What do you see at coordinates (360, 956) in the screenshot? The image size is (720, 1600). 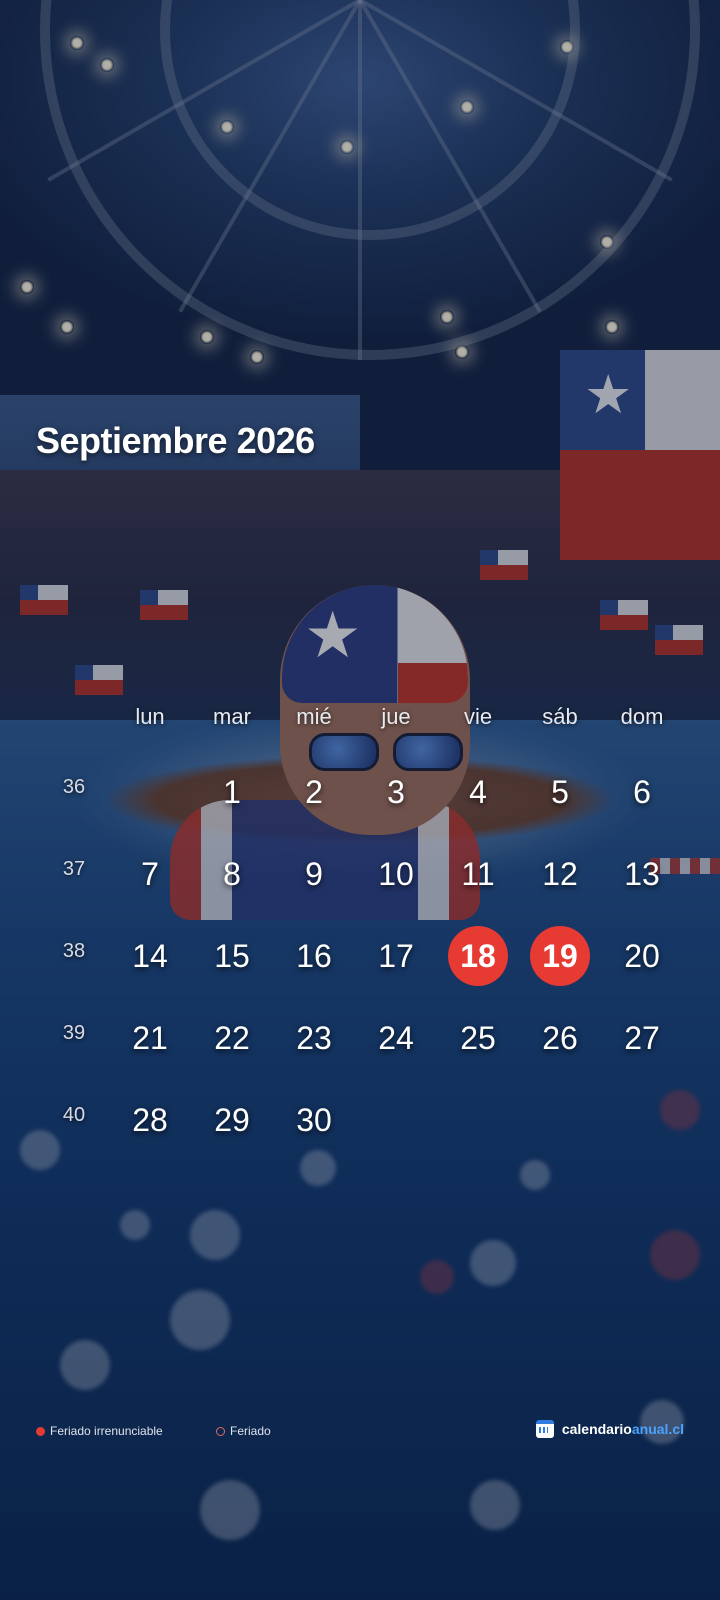 I see `week-row: 38 14 15 16 17 18 19 20` at bounding box center [360, 956].